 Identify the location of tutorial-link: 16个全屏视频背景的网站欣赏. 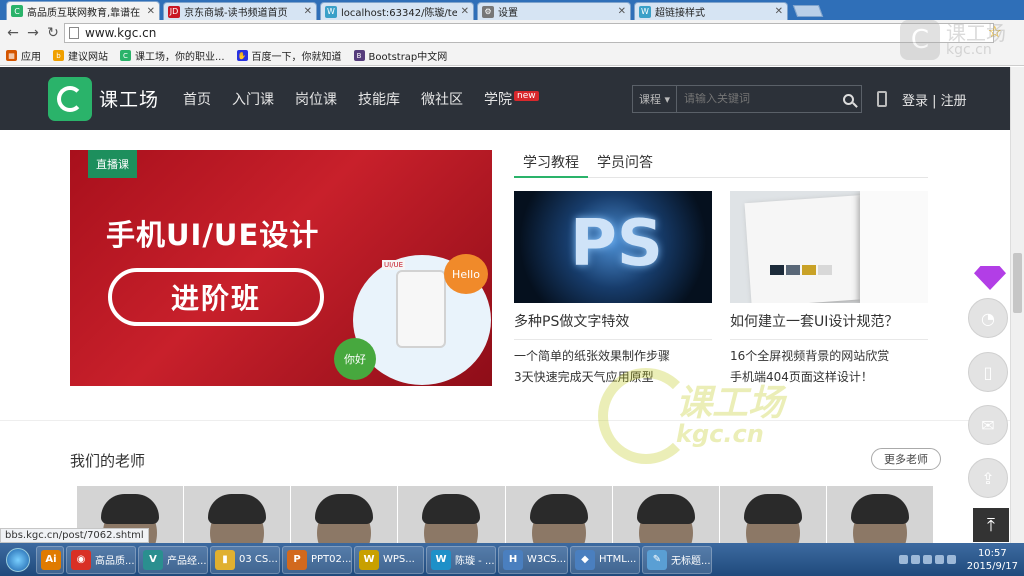
(829, 356).